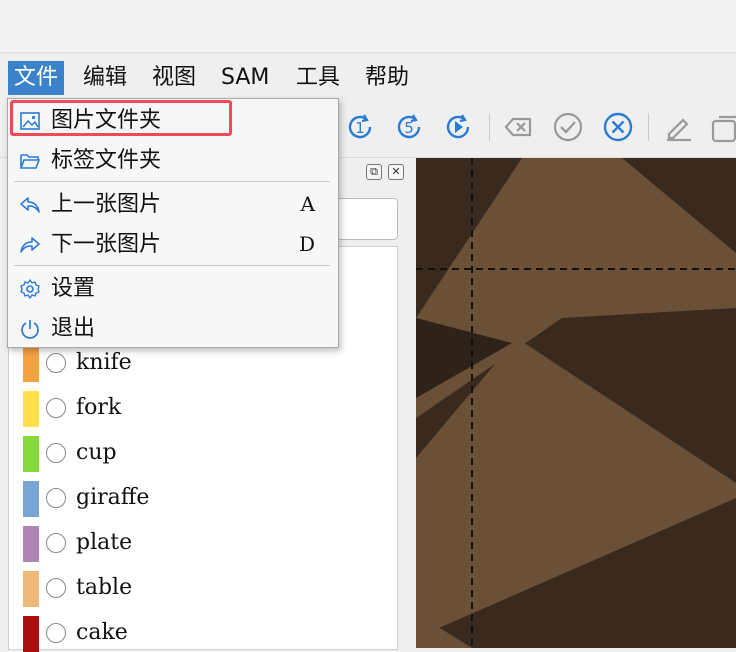 This screenshot has width=736, height=652. I want to click on arrow-back-icon, so click(30, 205).